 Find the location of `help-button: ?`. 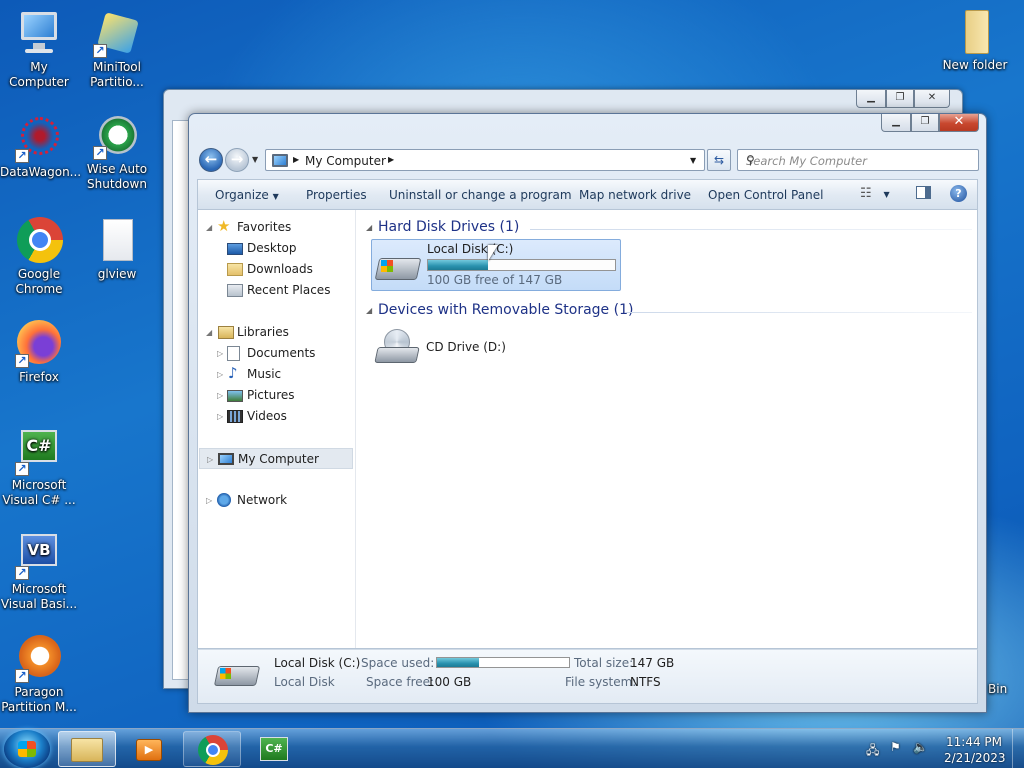

help-button: ? is located at coordinates (958, 193).